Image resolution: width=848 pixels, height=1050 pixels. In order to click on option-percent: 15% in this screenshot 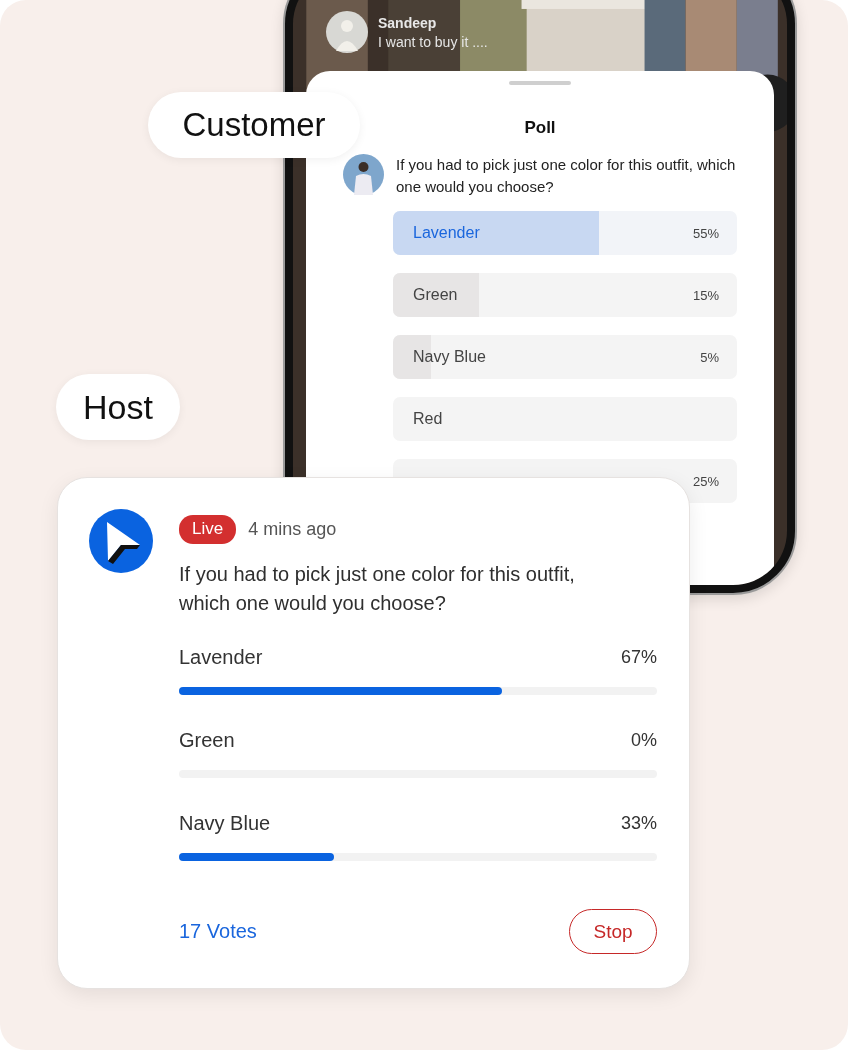, I will do `click(705, 295)`.